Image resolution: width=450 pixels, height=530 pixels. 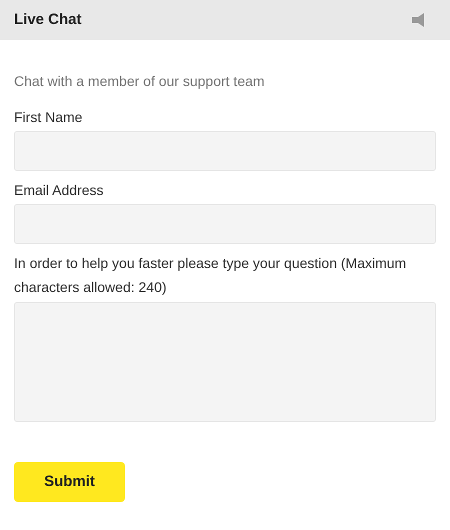 What do you see at coordinates (49, 117) in the screenshot?
I see `field-label: First Name` at bounding box center [49, 117].